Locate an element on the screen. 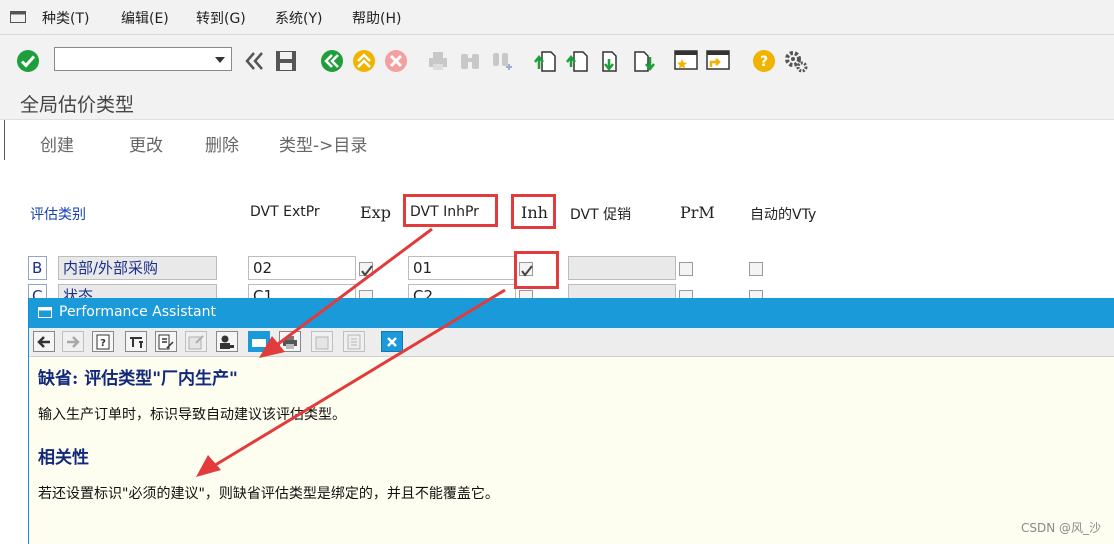 The height and width of the screenshot is (544, 1114). promo-field is located at coordinates (622, 268).